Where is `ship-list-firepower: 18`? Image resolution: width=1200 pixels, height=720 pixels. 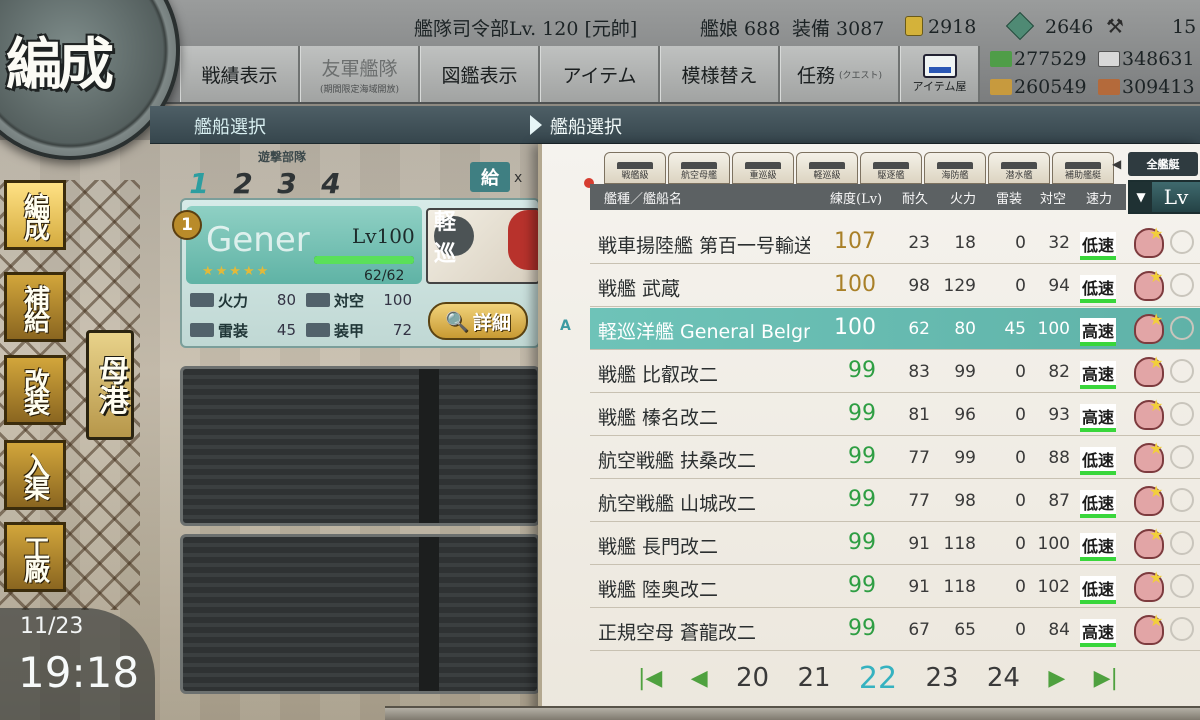 ship-list-firepower: 18 is located at coordinates (965, 243).